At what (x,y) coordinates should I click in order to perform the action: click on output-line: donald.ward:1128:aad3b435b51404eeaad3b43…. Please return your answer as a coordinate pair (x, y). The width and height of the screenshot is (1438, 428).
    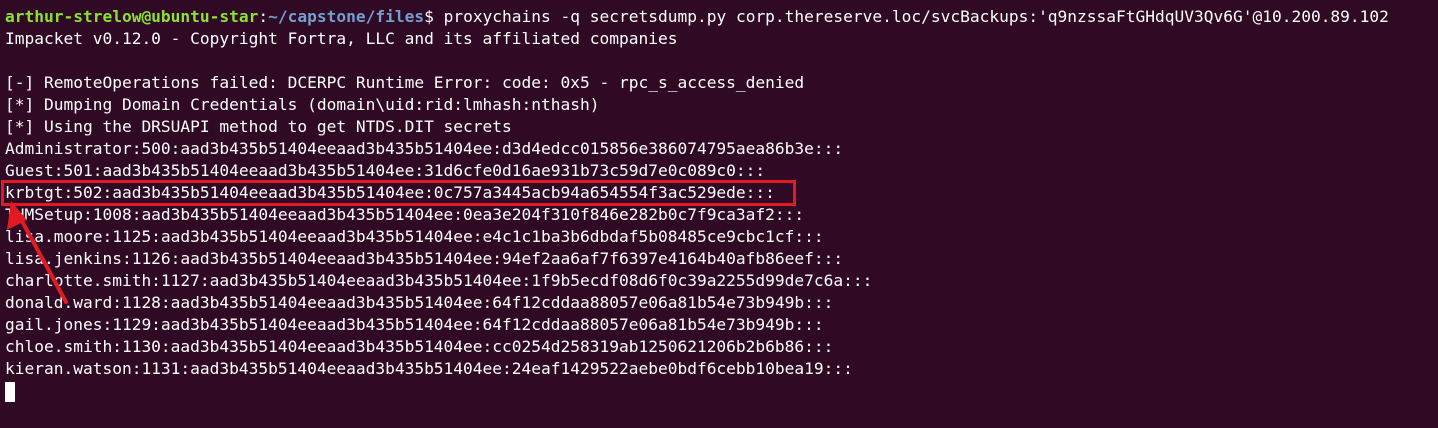
    Looking at the image, I should click on (419, 302).